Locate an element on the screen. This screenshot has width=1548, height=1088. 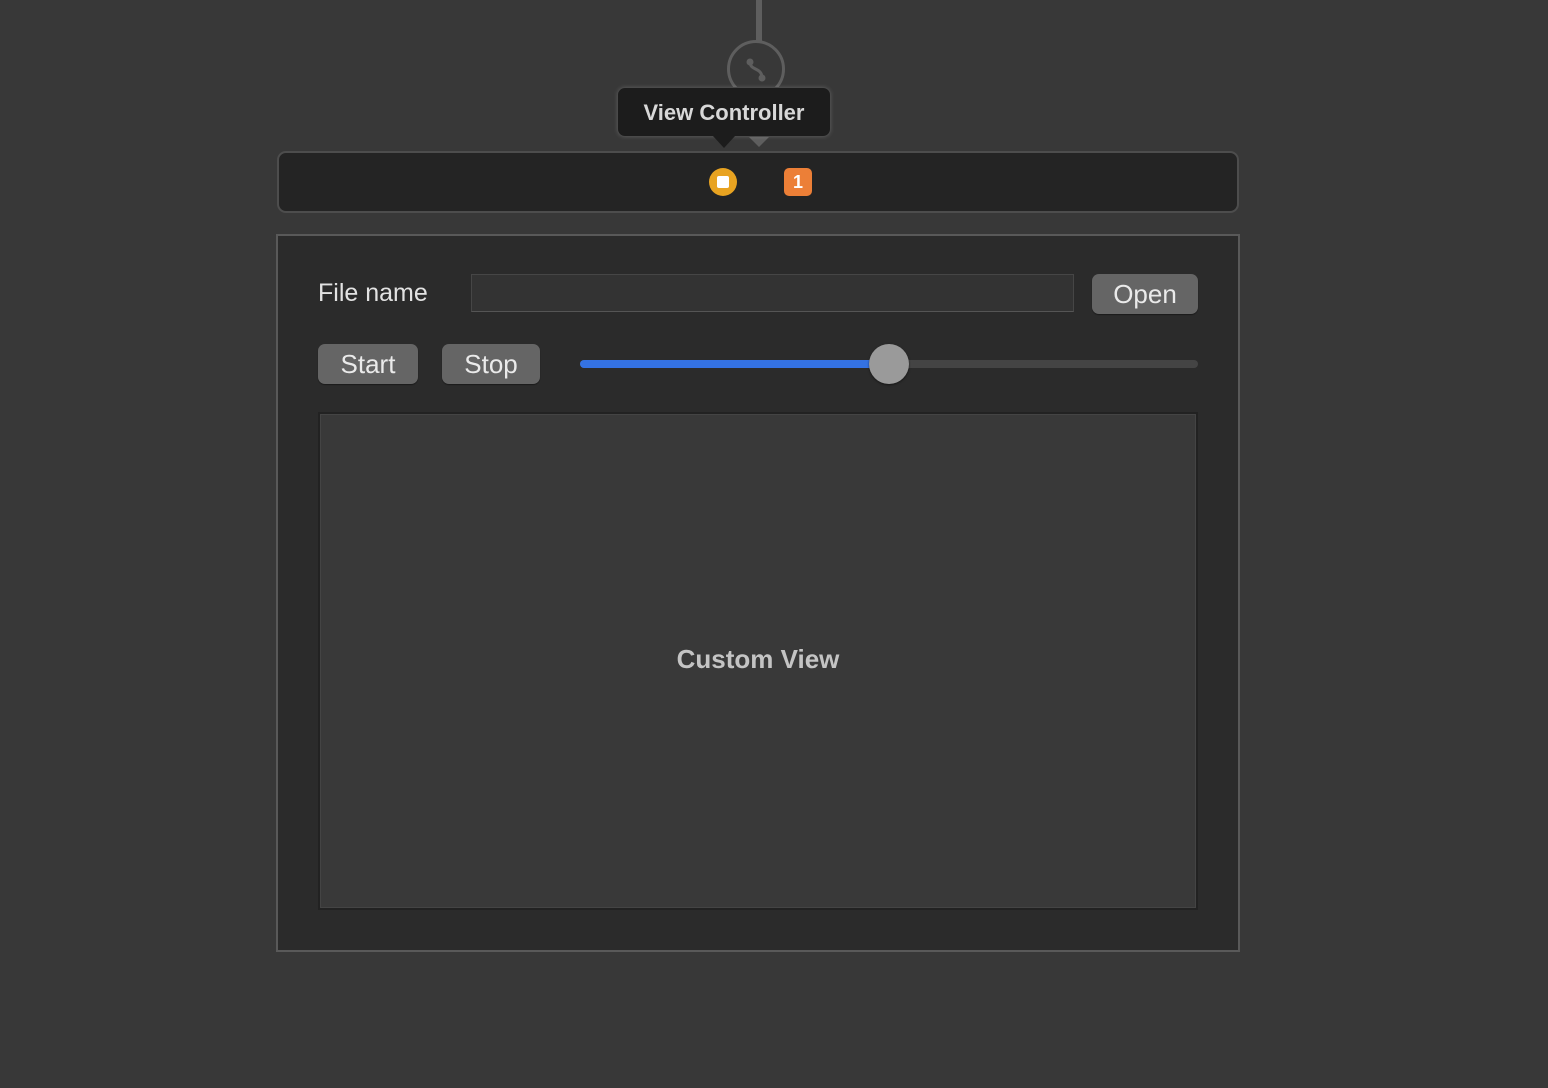
custom-view-label: Custom View is located at coordinates (758, 659).